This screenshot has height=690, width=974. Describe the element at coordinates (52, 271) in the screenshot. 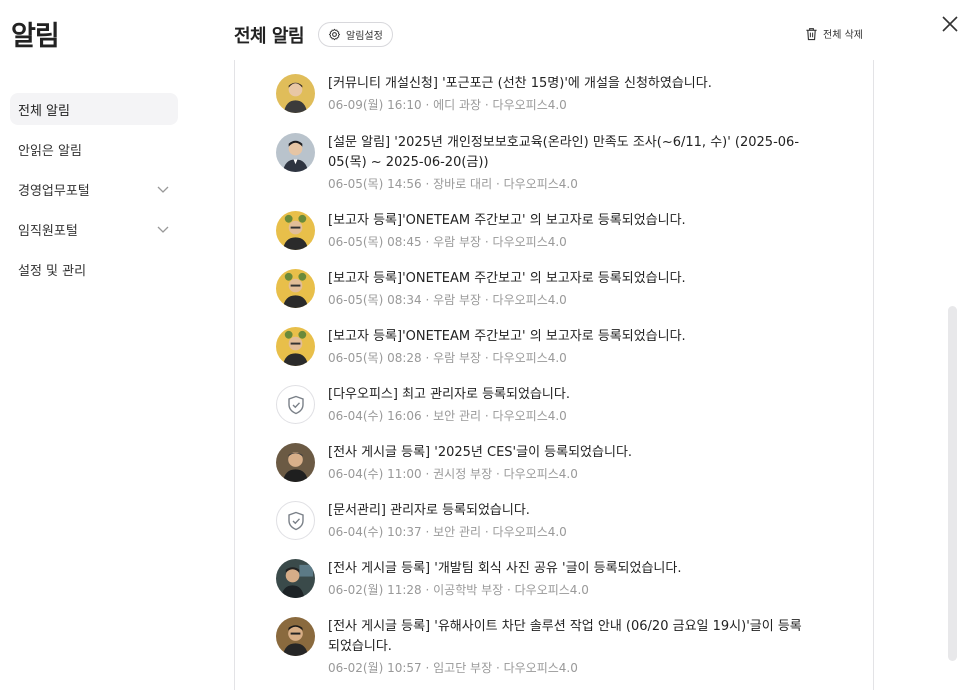

I see `sidebar-item-label: 설정 및 관리` at that location.